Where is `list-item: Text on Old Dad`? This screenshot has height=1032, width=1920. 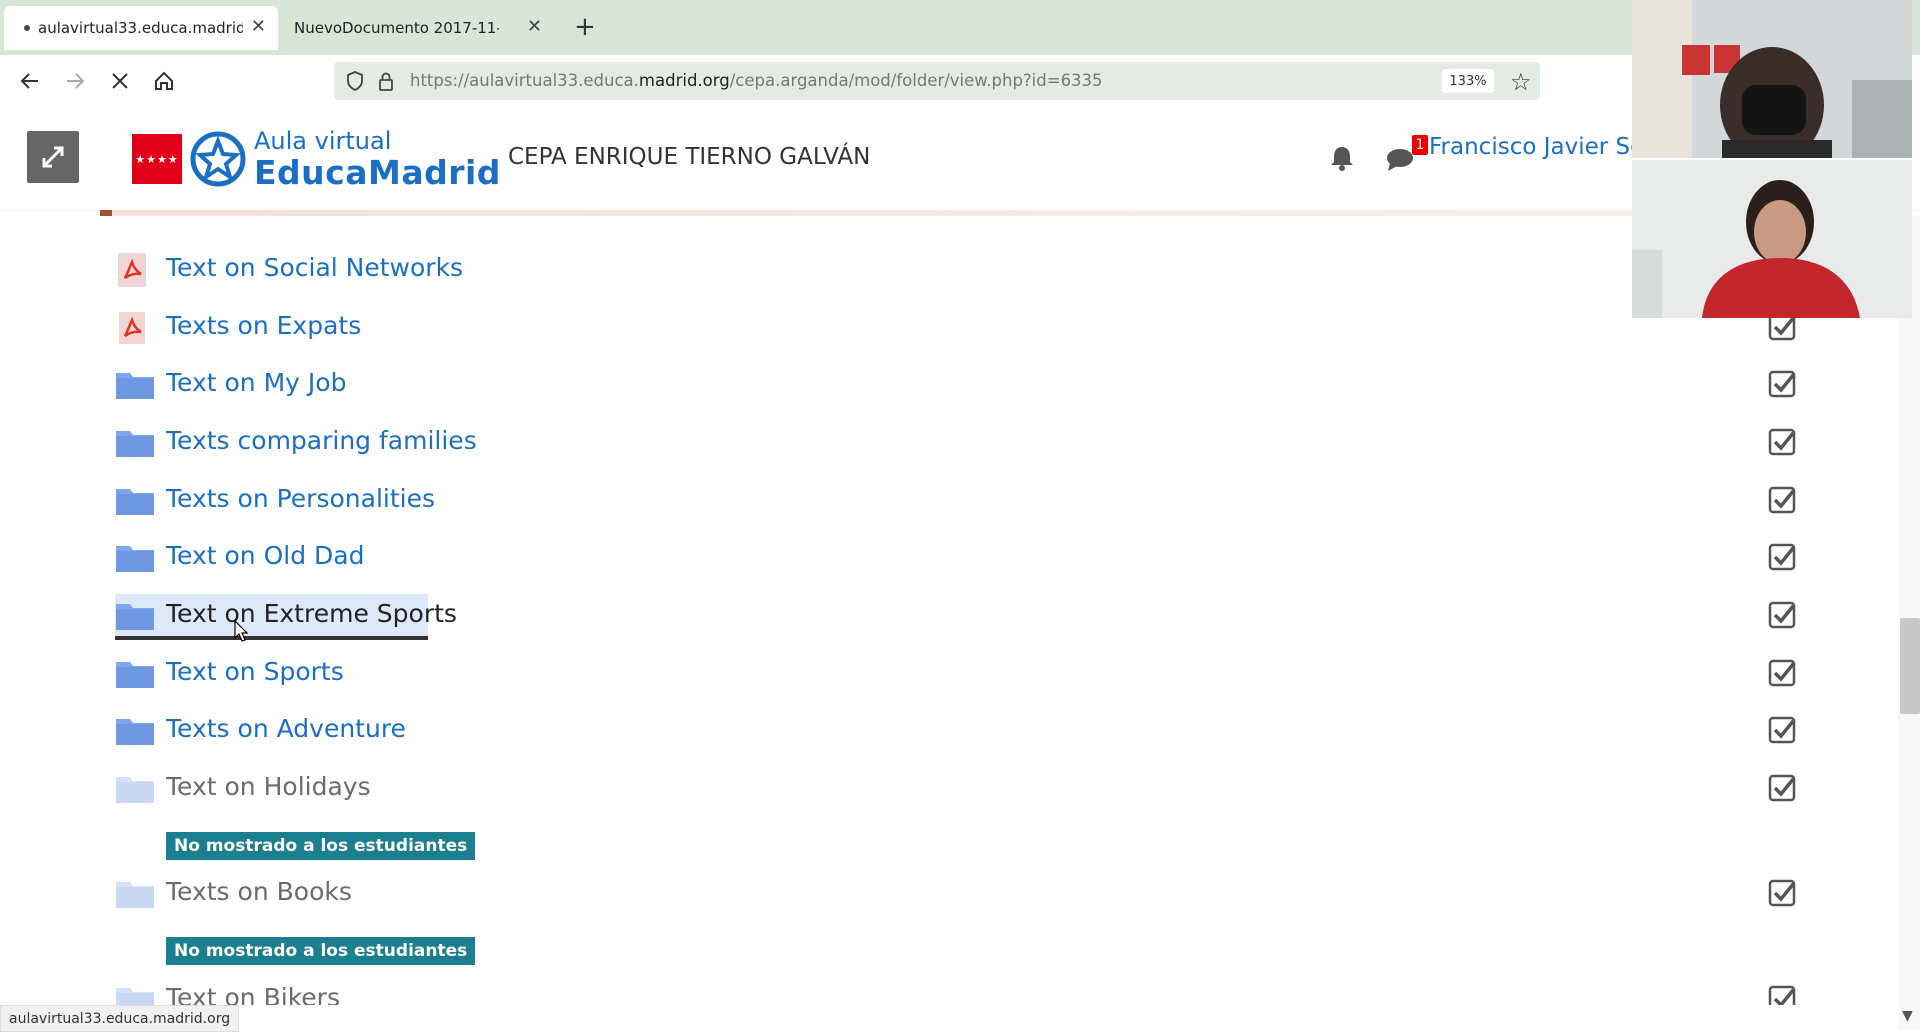
list-item: Text on Old Dad is located at coordinates (965, 556).